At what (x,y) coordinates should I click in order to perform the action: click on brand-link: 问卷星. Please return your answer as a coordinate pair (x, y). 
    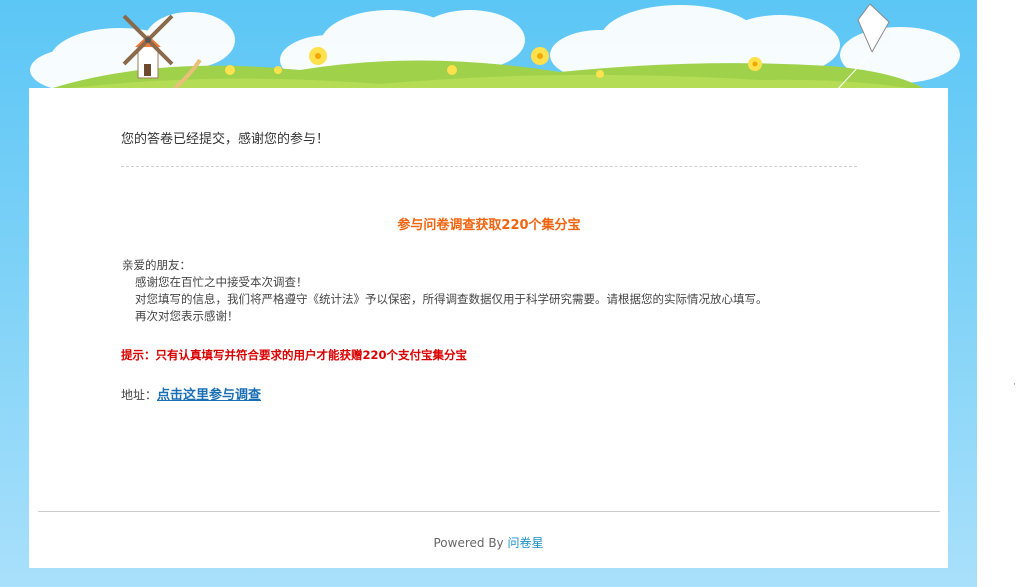
    Looking at the image, I should click on (525, 543).